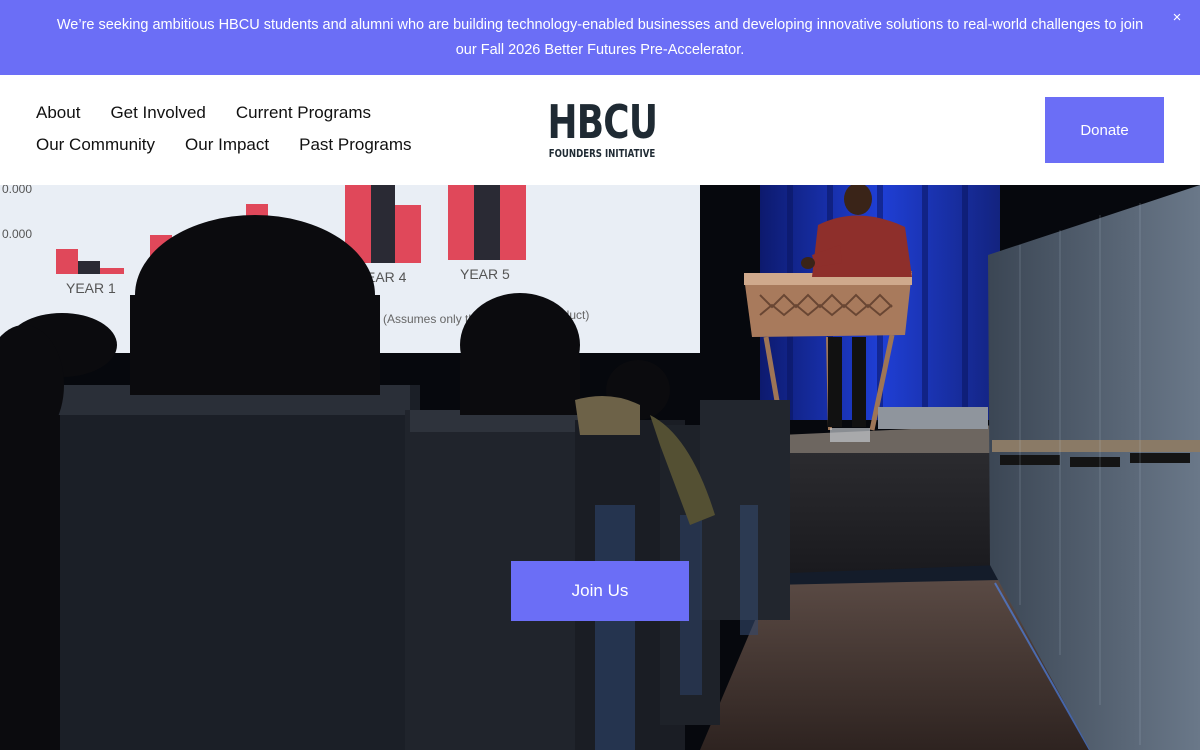 This screenshot has height=750, width=1200. I want to click on nav-our-impact: Our Impact, so click(227, 145).